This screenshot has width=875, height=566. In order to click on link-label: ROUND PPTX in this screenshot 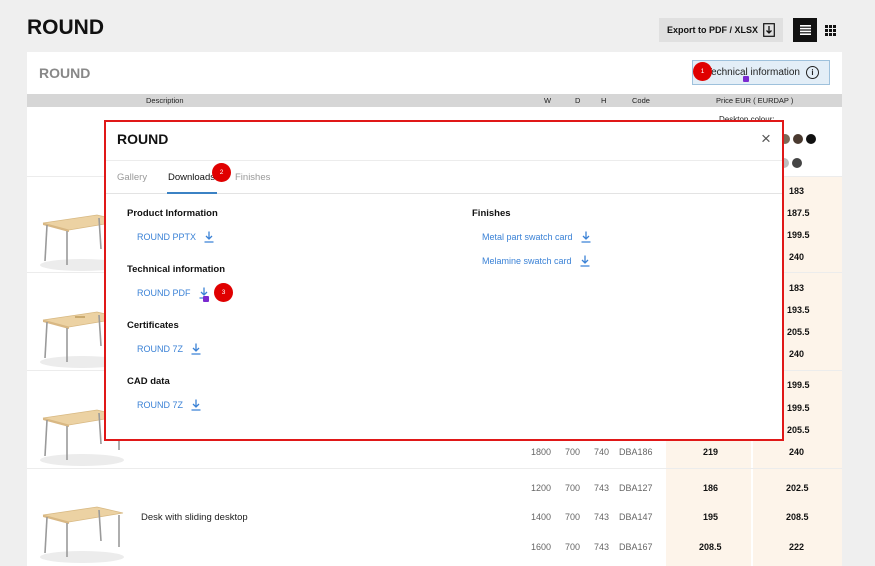, I will do `click(167, 237)`.